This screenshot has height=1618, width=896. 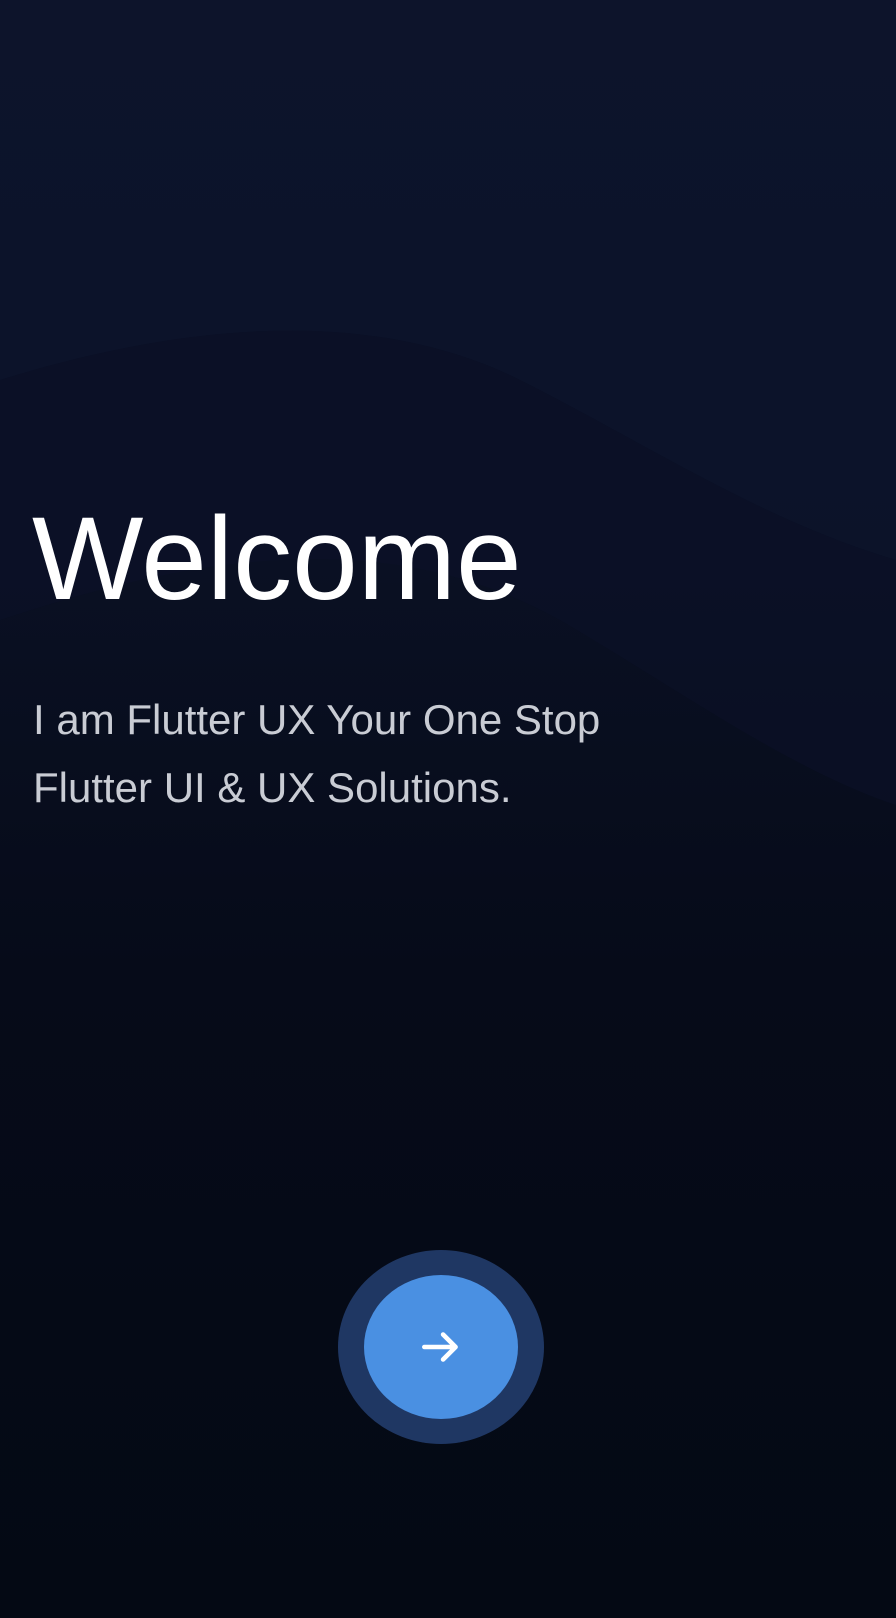 What do you see at coordinates (277, 559) in the screenshot?
I see `welcome-title: Welcome` at bounding box center [277, 559].